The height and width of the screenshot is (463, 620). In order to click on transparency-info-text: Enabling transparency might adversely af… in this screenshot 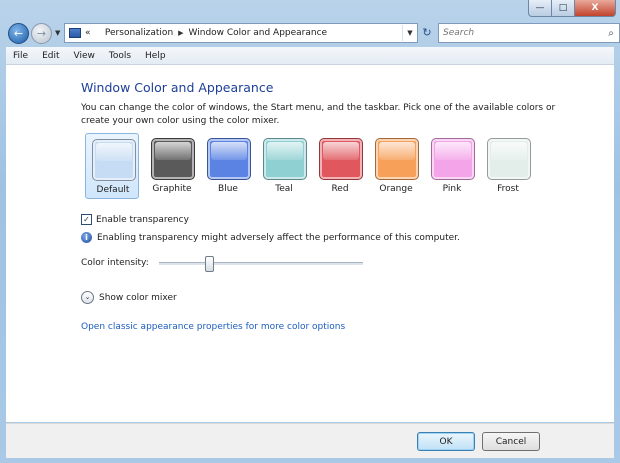, I will do `click(278, 237)`.